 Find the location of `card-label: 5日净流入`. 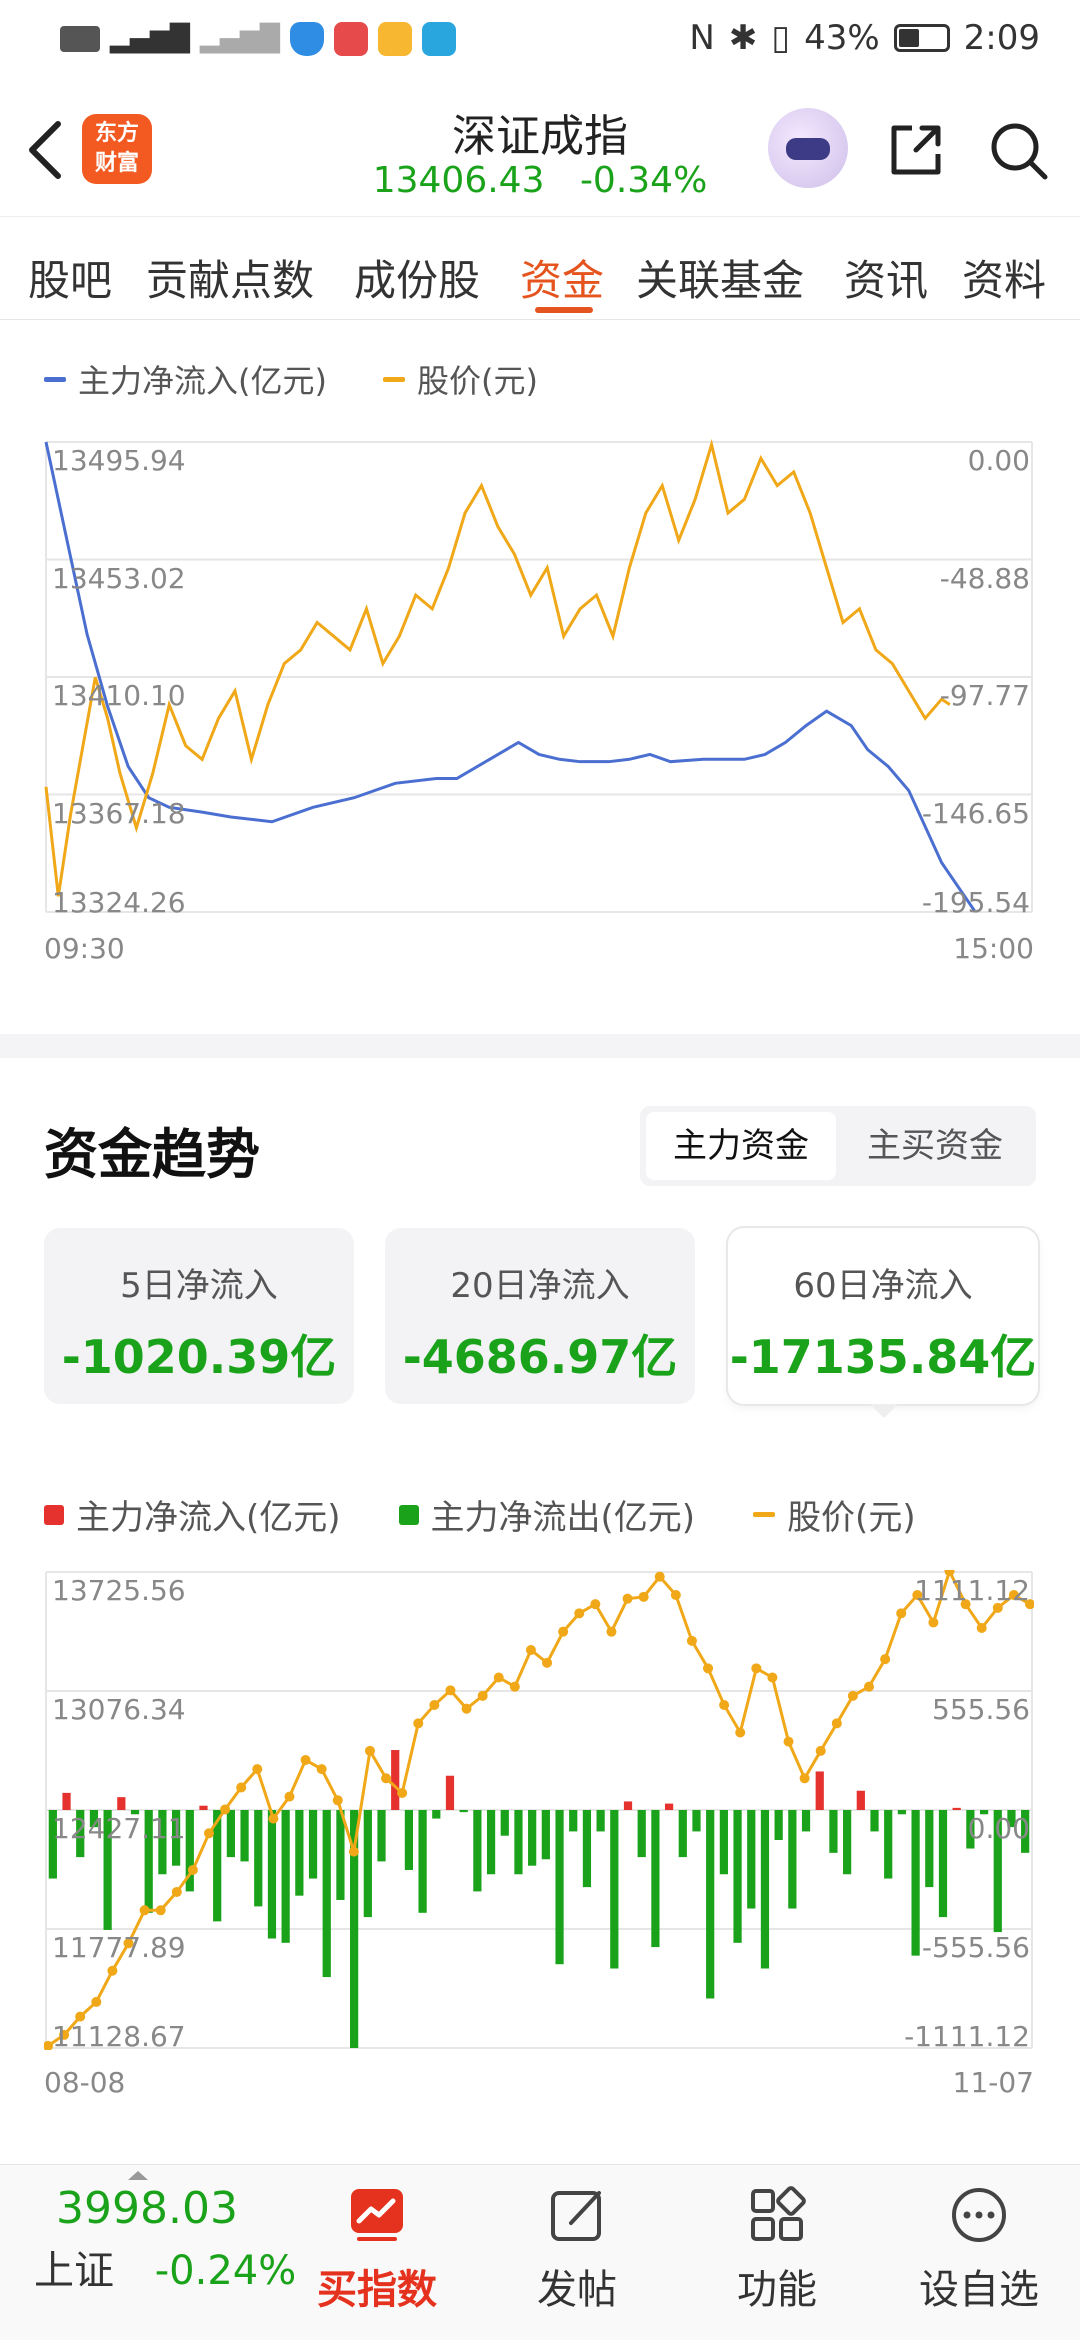

card-label: 5日净流入 is located at coordinates (199, 1286).